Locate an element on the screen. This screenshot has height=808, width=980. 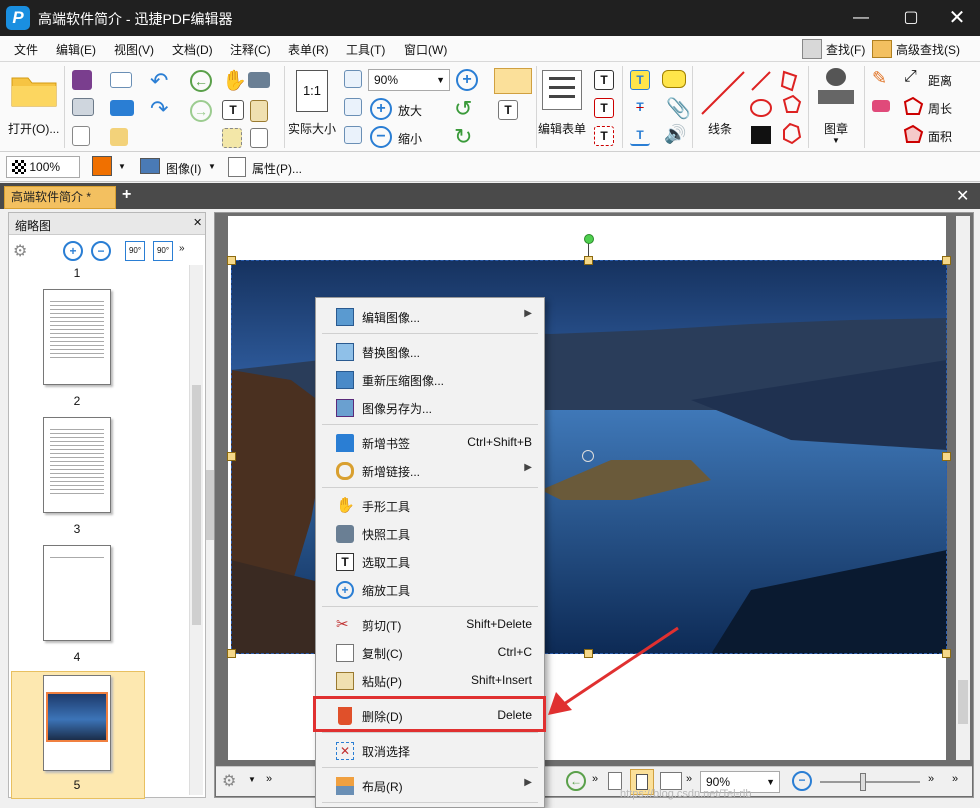
scan-icon is located at coordinates (122, 108).